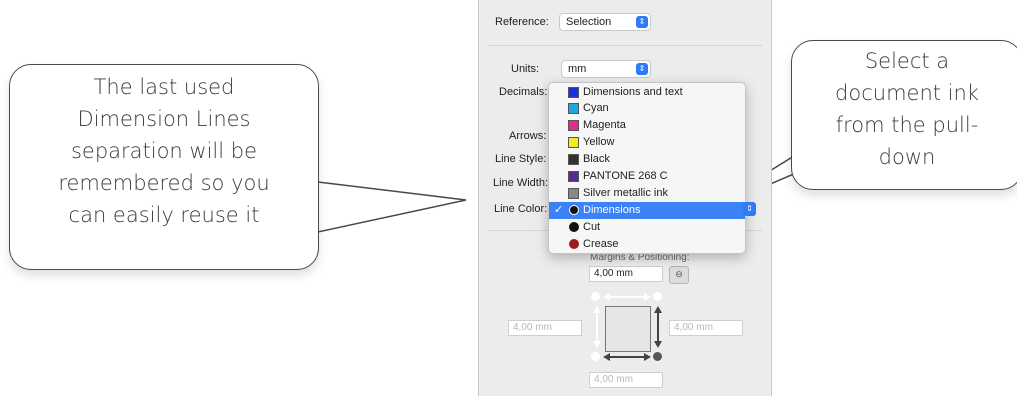 The height and width of the screenshot is (396, 1017). What do you see at coordinates (647, 244) in the screenshot?
I see `menu-item-crease: Crease` at bounding box center [647, 244].